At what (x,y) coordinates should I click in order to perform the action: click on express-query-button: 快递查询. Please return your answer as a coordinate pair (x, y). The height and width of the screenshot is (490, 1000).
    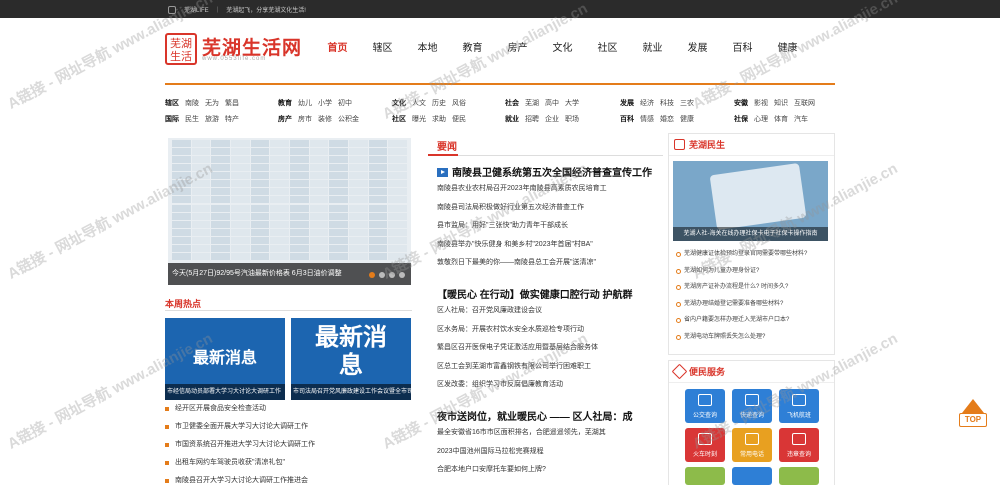
    Looking at the image, I should click on (752, 406).